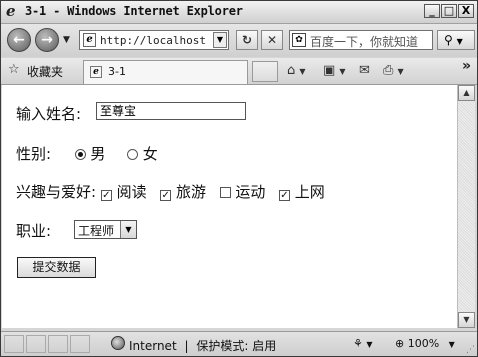 The height and width of the screenshot is (357, 478). Describe the element at coordinates (96, 231) in the screenshot. I see `job-selected-value: 工程师` at that location.